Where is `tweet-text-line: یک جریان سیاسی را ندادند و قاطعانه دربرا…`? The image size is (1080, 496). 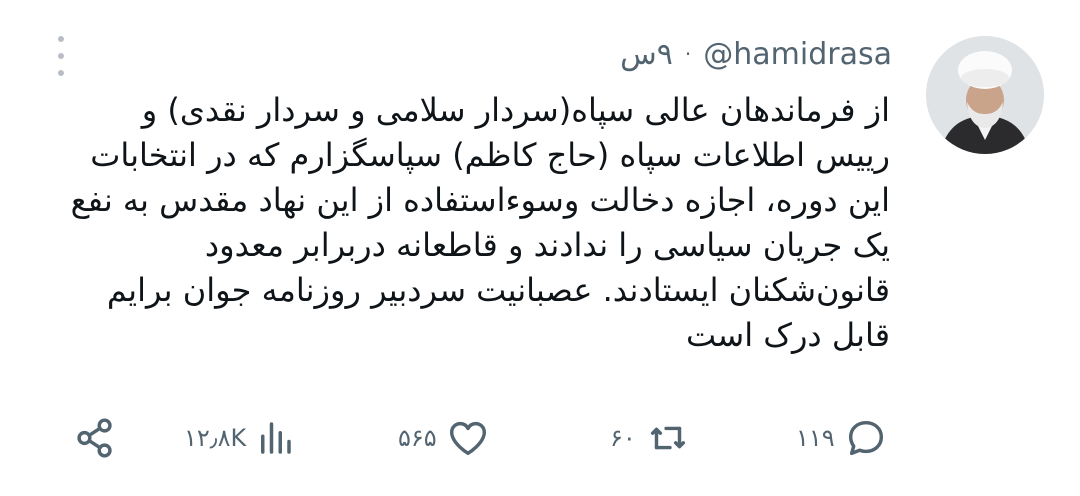
tweet-text-line: یک جریان سیاسی را ندادند و قاطعانه دربرا… is located at coordinates (547, 245).